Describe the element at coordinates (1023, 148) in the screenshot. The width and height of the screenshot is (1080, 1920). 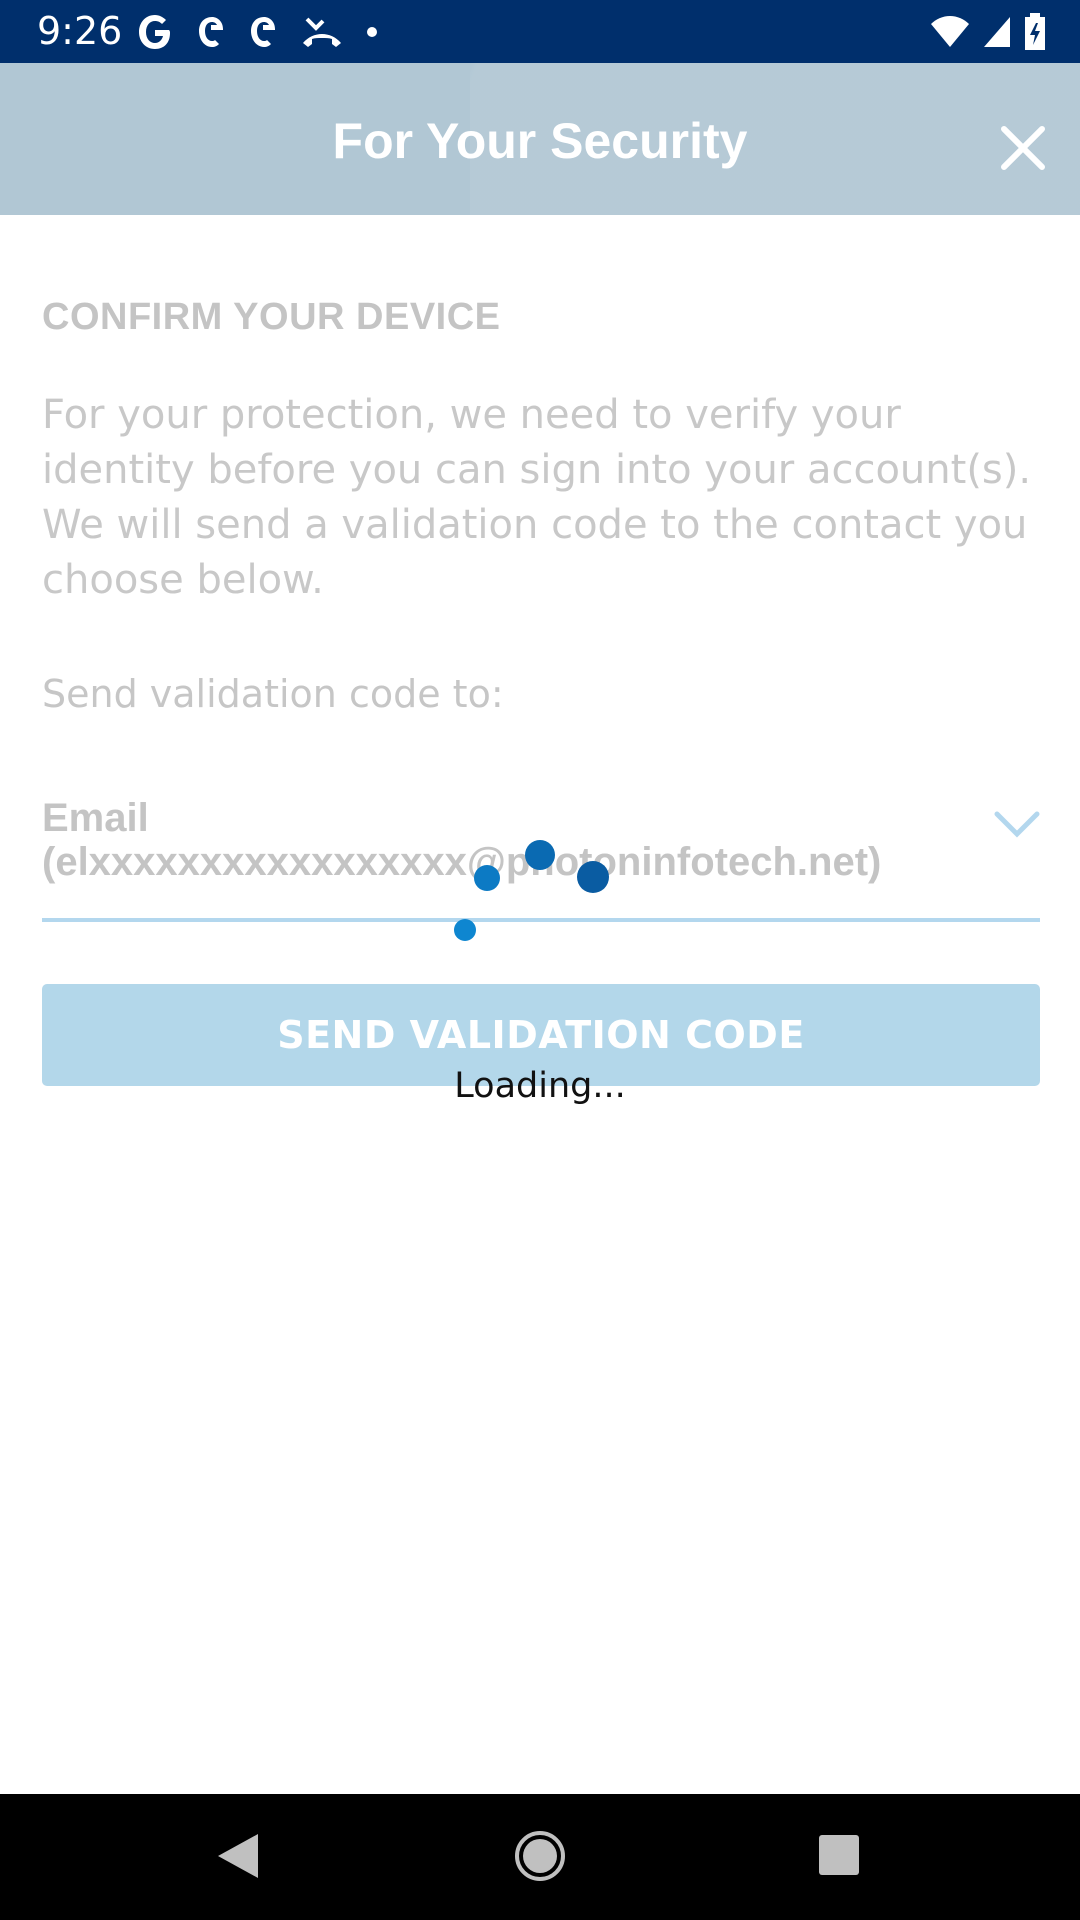
I see `close-icon` at that location.